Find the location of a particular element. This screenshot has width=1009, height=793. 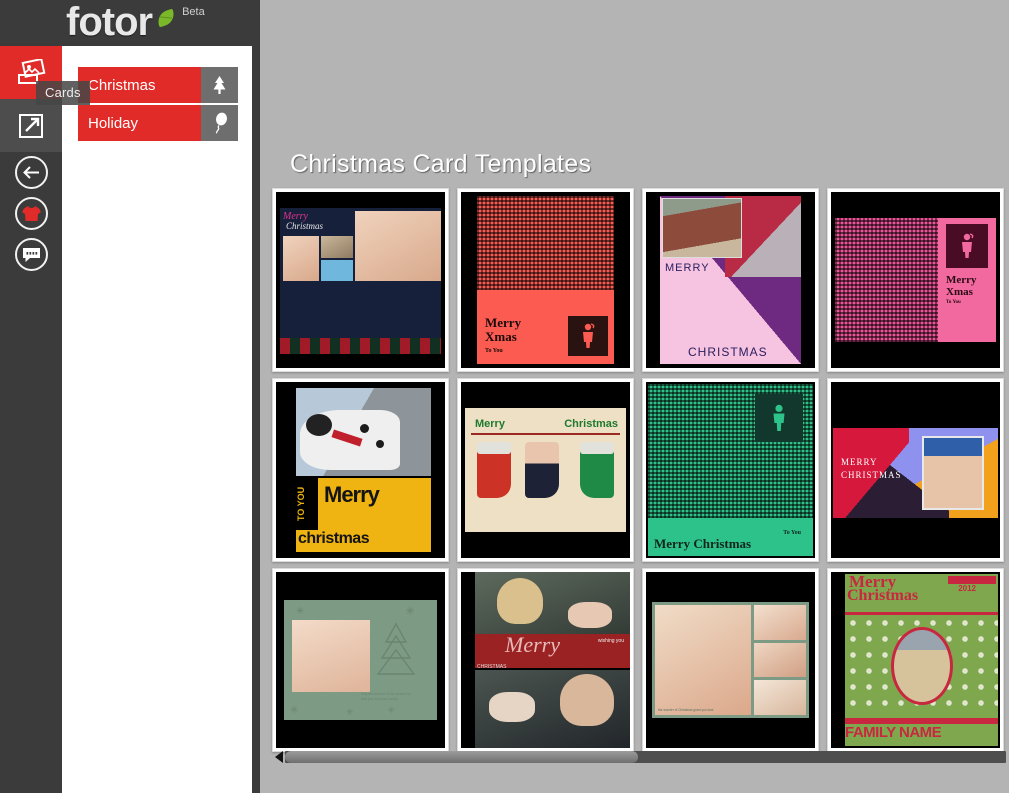

template-card-family-merry: Merry wishing you CHRISTMAS is located at coordinates (545, 660).